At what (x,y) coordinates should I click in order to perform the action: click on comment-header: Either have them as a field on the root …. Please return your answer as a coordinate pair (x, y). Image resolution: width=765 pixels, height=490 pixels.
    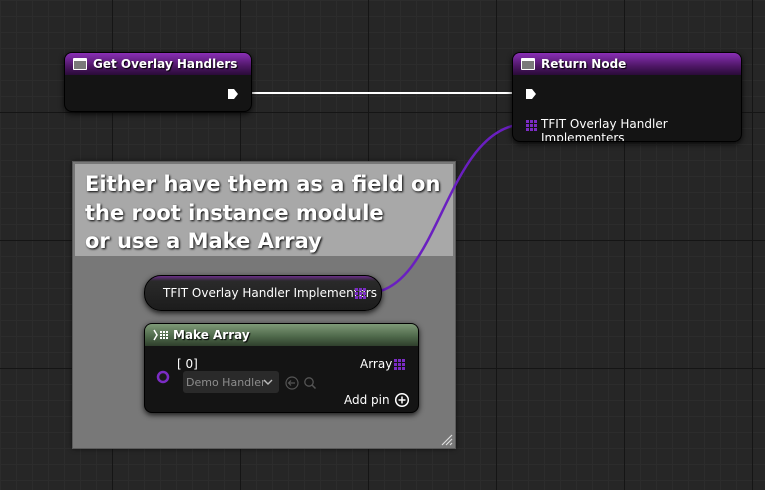
    Looking at the image, I should click on (264, 210).